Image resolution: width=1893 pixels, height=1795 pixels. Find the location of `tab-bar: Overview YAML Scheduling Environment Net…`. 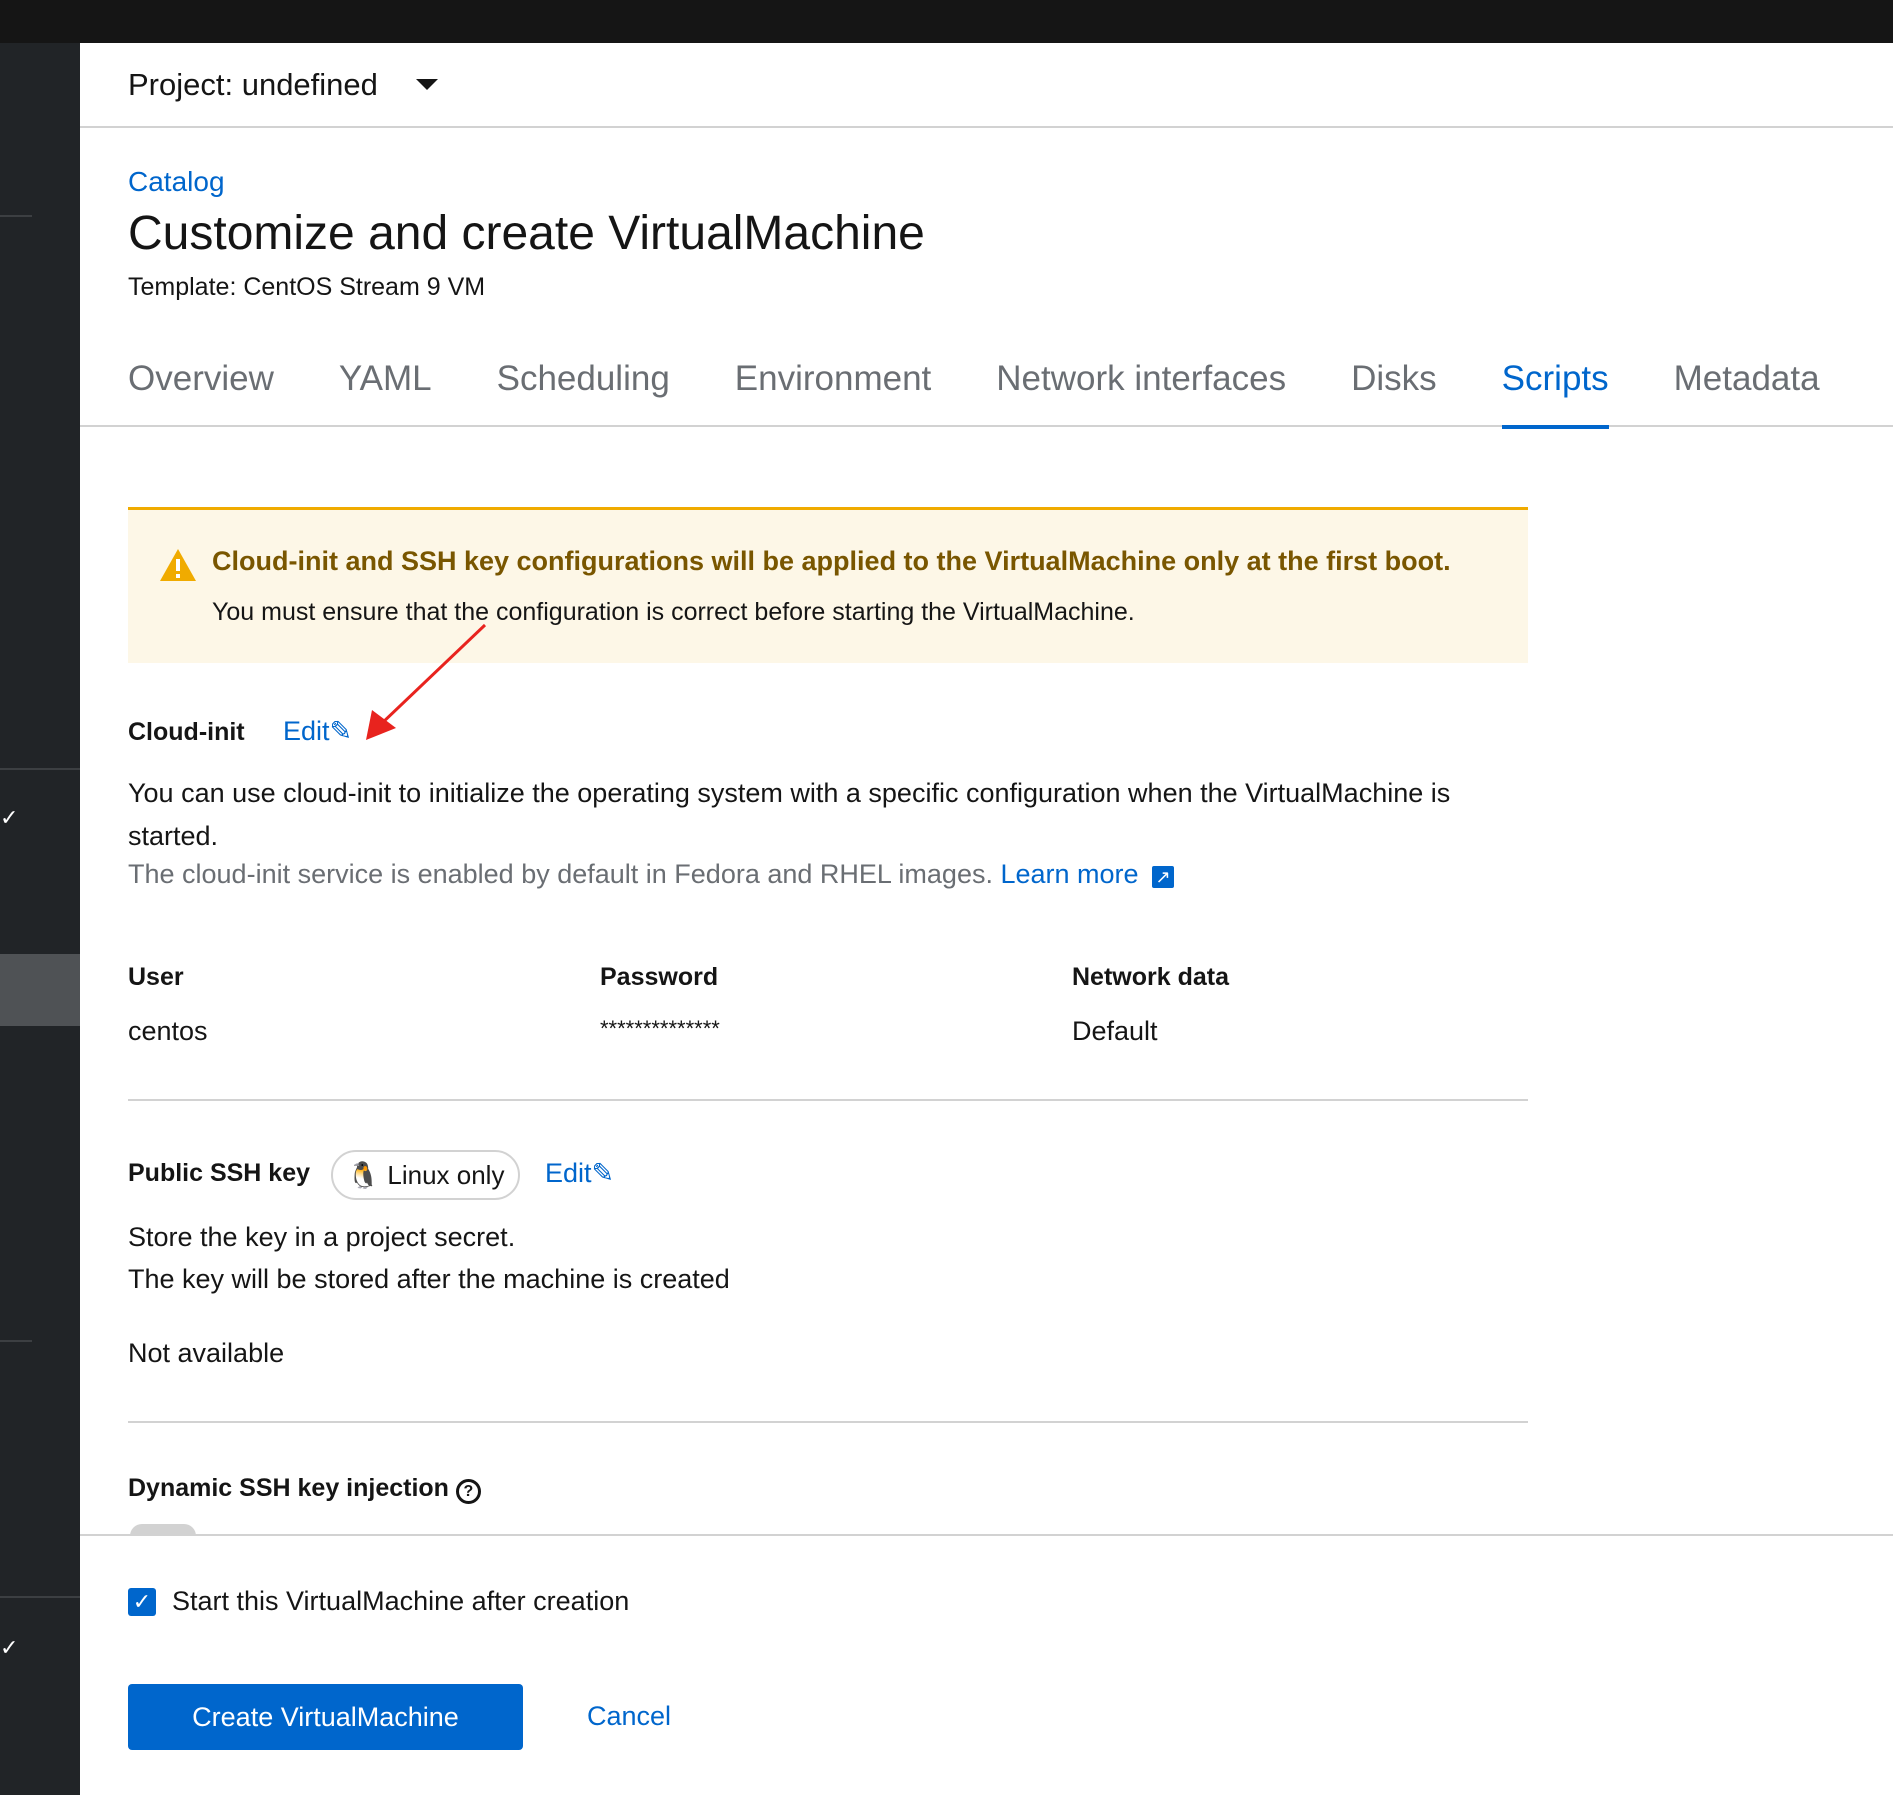

tab-bar: Overview YAML Scheduling Environment Net… is located at coordinates (986, 392).